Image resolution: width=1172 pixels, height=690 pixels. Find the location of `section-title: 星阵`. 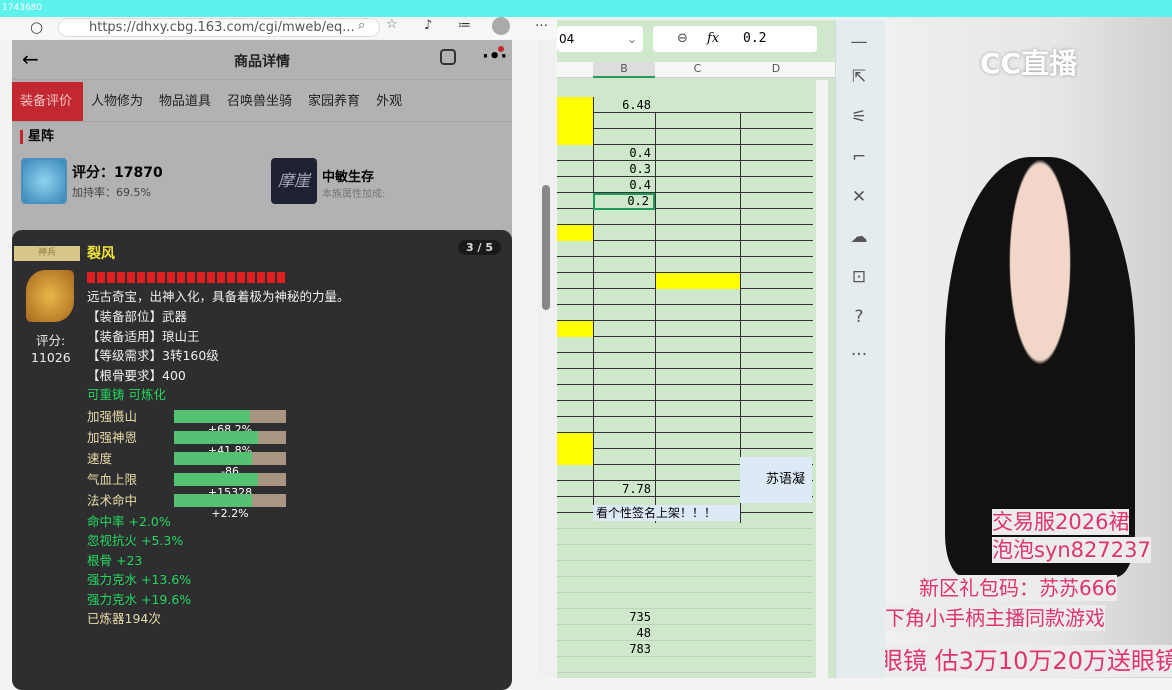

section-title: 星阵 is located at coordinates (37, 137).